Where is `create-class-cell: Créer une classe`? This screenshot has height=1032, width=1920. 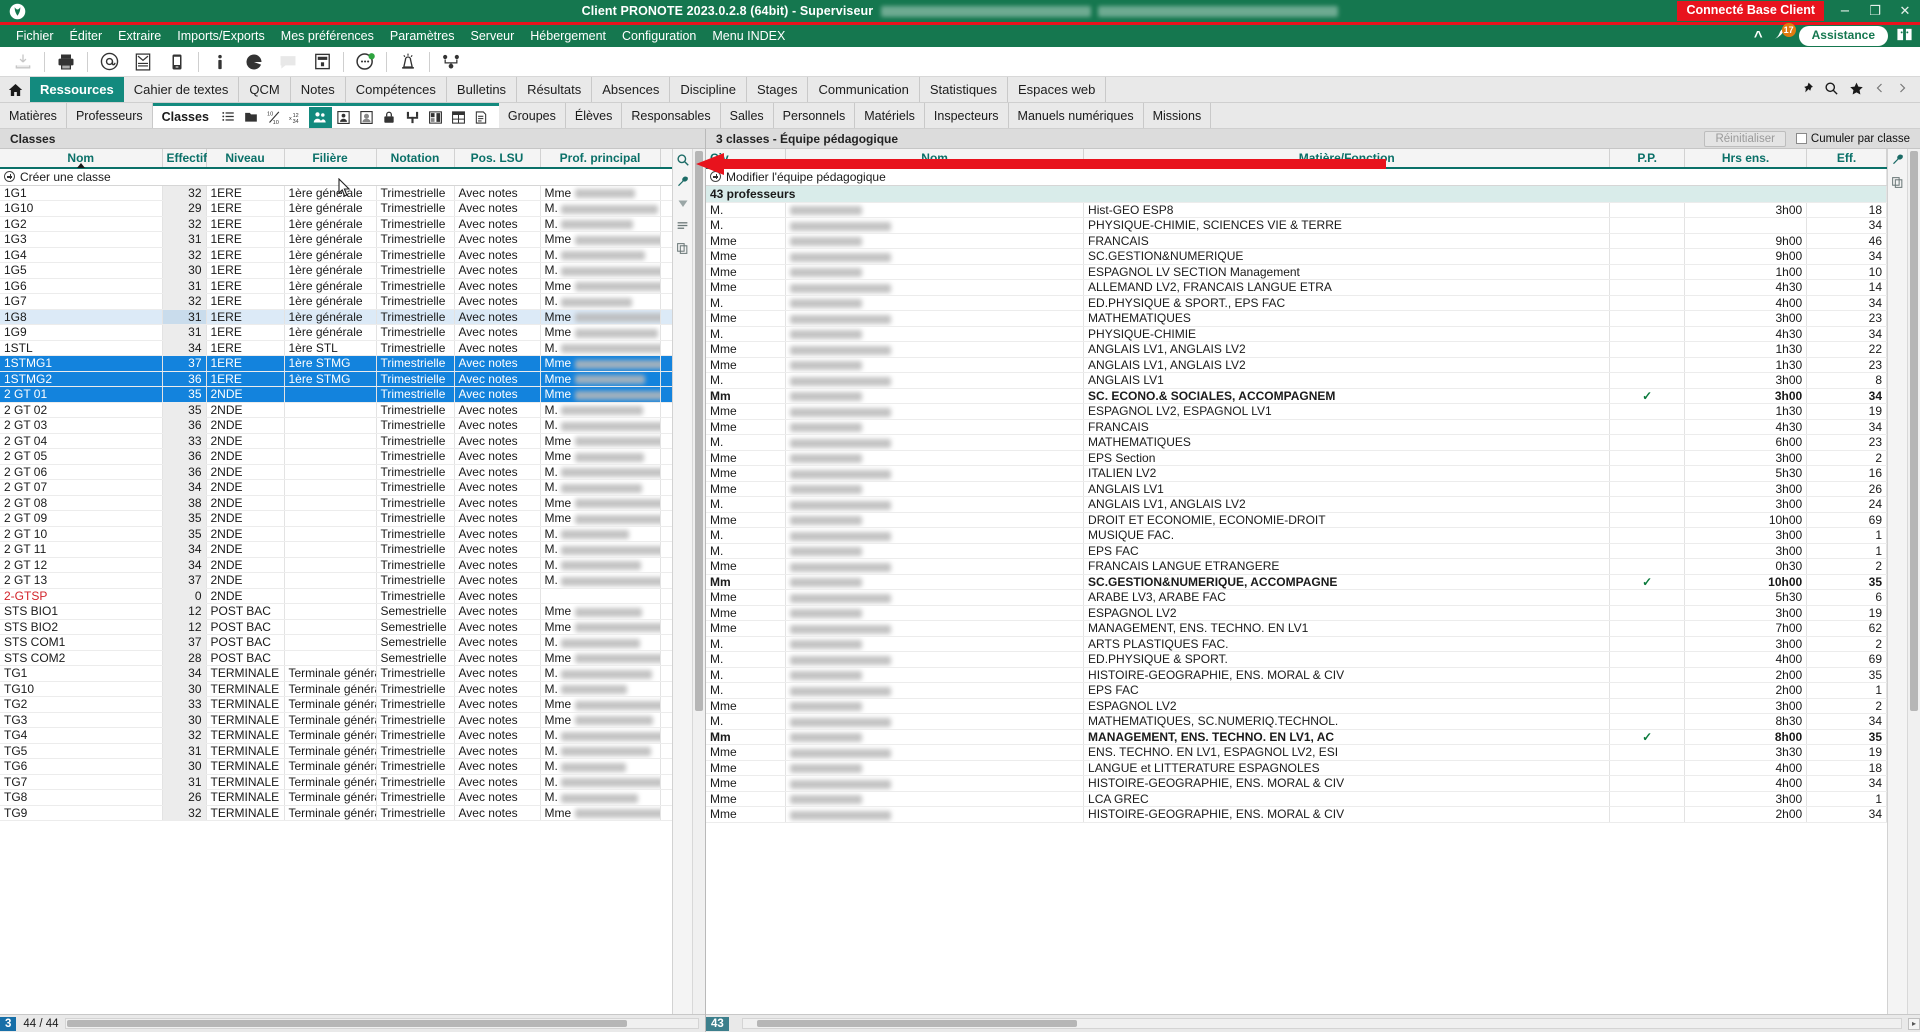
create-class-cell: Créer une classe is located at coordinates (336, 177).